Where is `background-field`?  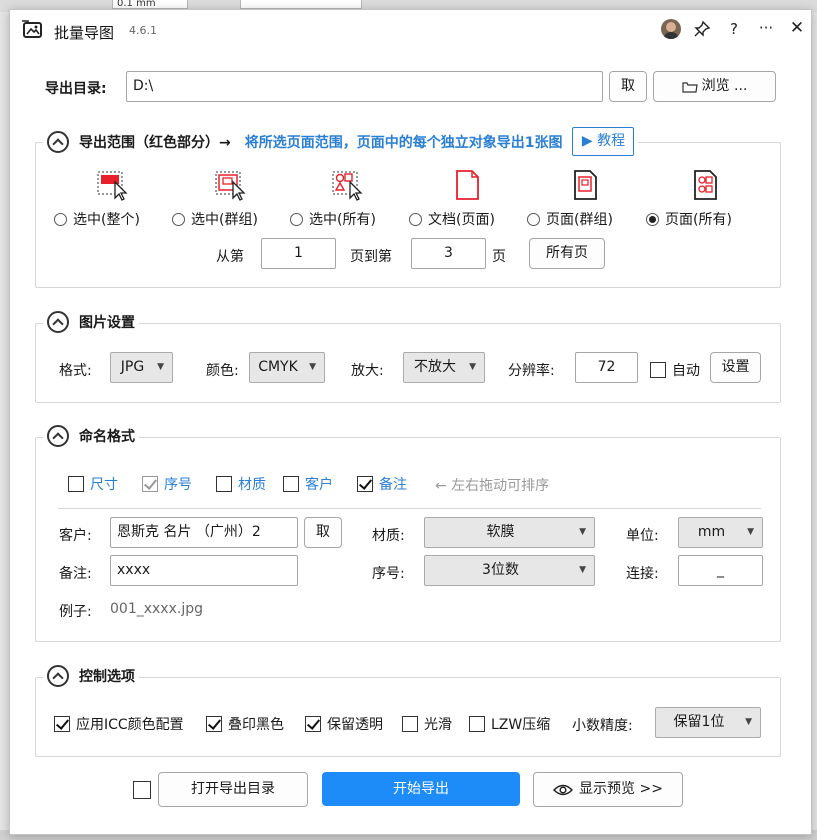
background-field is located at coordinates (301, 4).